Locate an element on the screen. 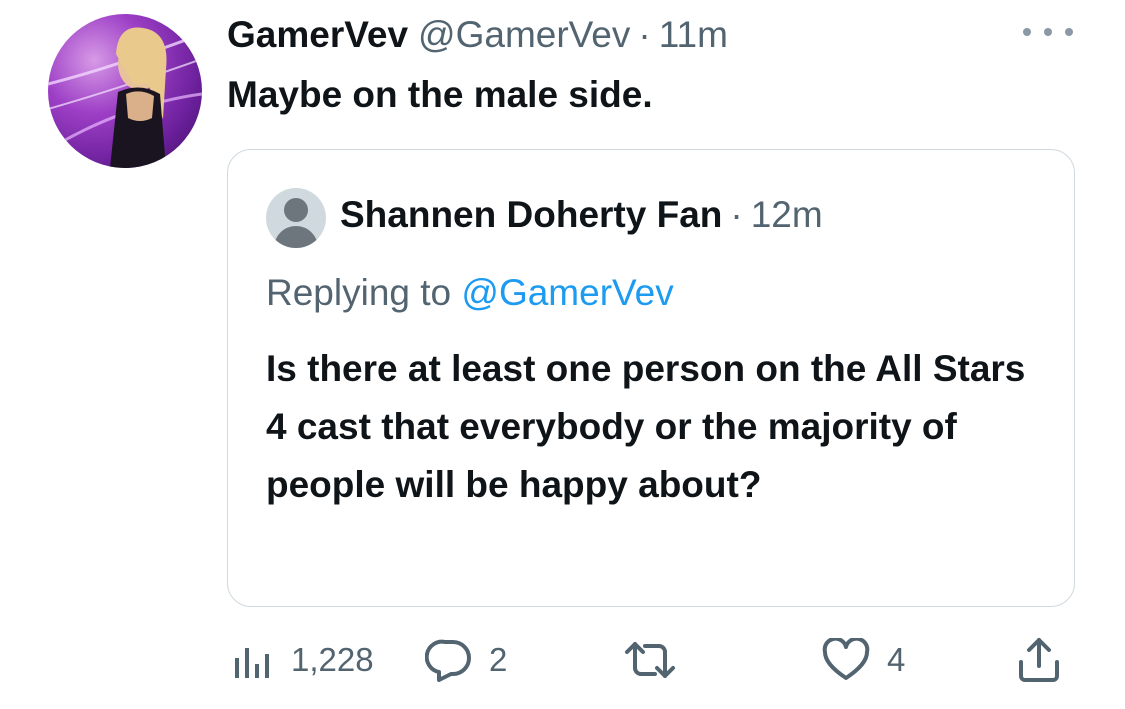 The width and height of the screenshot is (1125, 709). replying-to: Replying to @GamerVev is located at coordinates (470, 293).